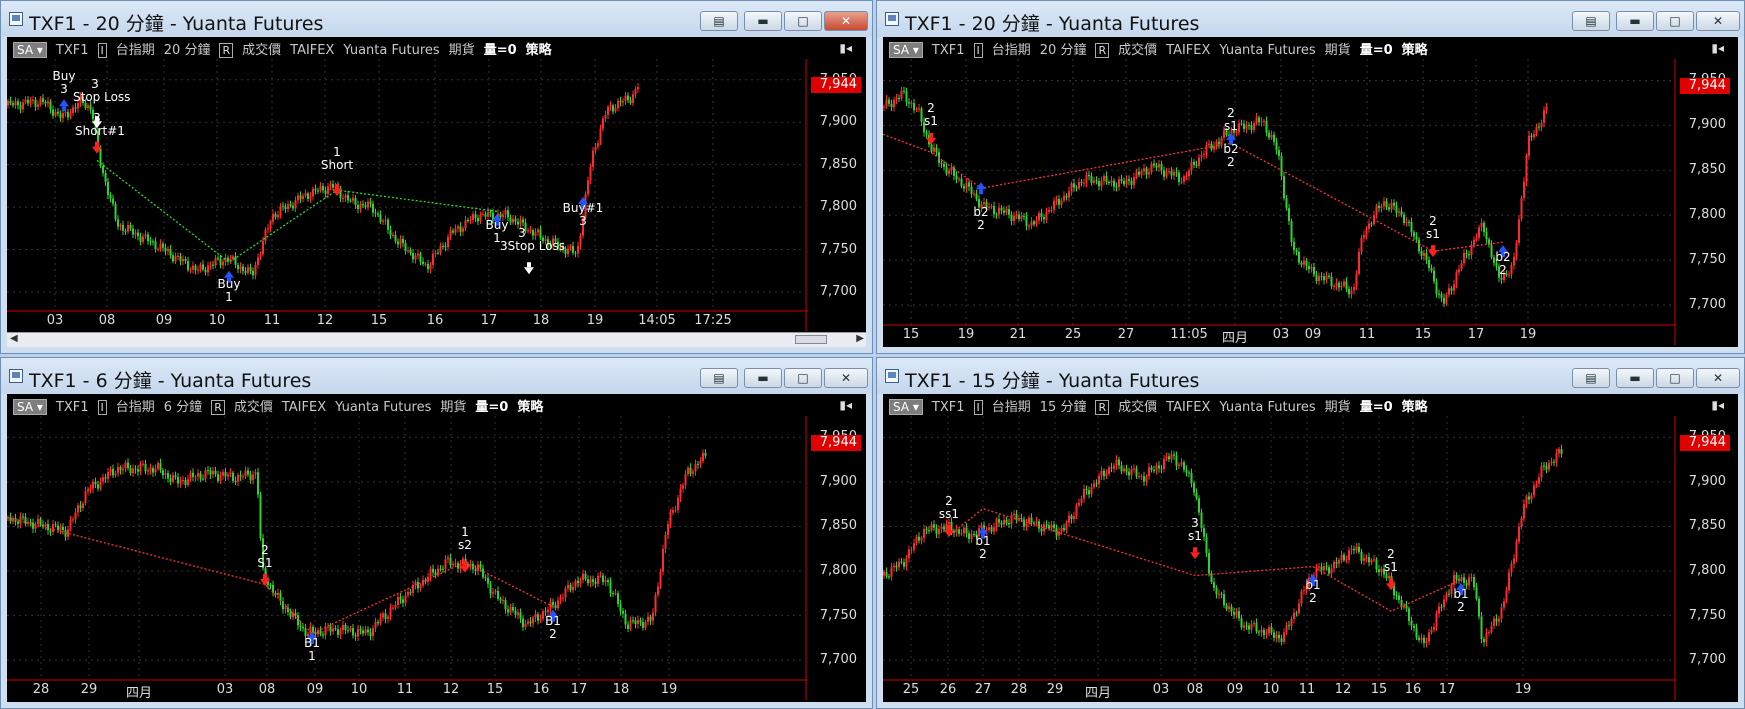 The width and height of the screenshot is (1745, 709). Describe the element at coordinates (1414, 50) in the screenshot. I see `strategy-label-text: 策略` at that location.